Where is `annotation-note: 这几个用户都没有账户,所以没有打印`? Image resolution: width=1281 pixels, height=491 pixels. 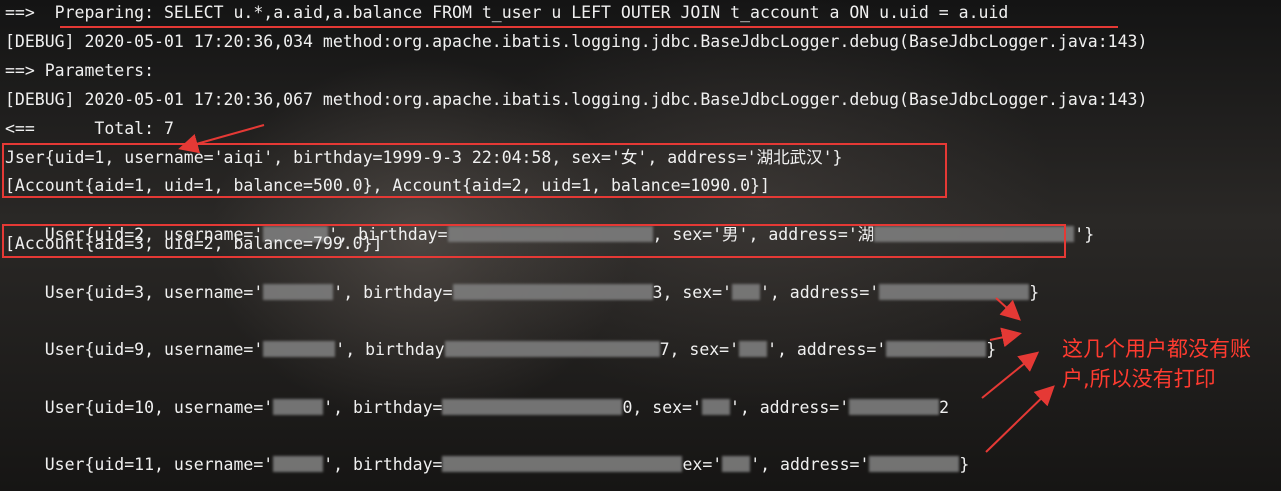 annotation-note: 这几个用户都没有账户,所以没有打印 is located at coordinates (1156, 364).